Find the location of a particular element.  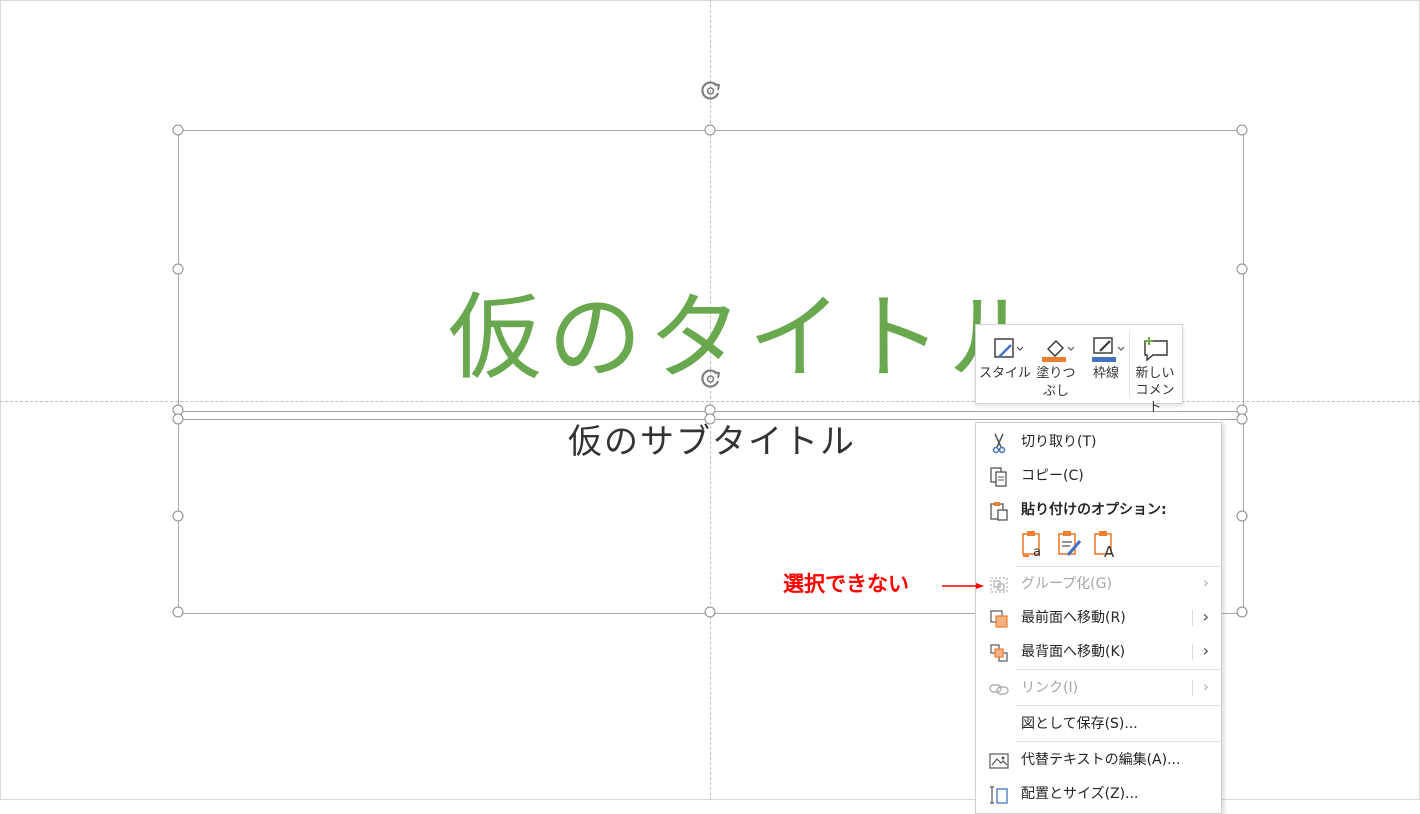

outline-button: 枠線 is located at coordinates (1106, 364).